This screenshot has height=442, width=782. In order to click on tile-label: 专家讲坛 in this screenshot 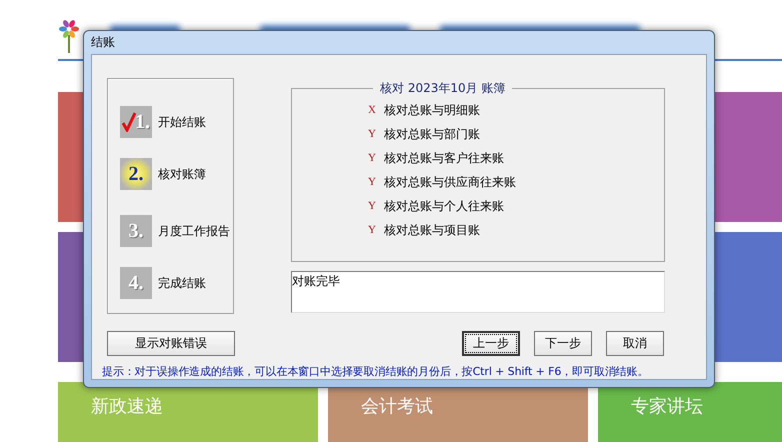, I will do `click(667, 406)`.